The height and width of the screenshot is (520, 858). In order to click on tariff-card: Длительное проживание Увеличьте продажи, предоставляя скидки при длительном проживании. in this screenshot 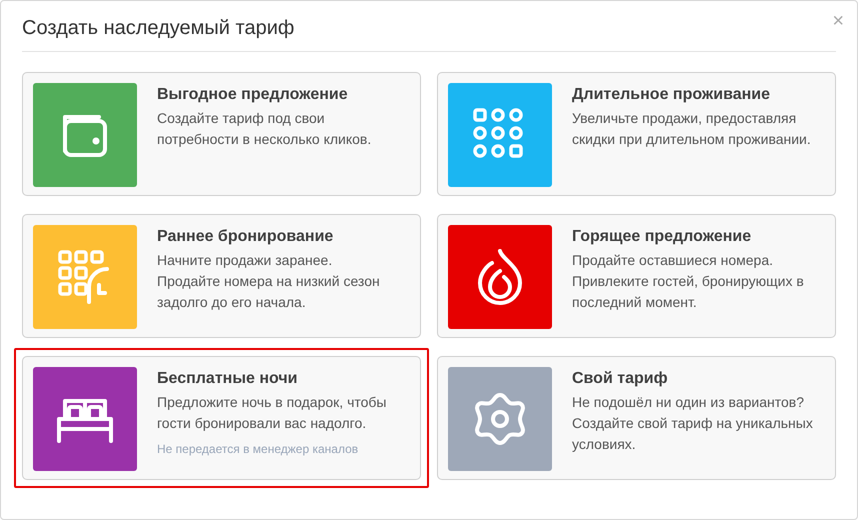, I will do `click(636, 134)`.